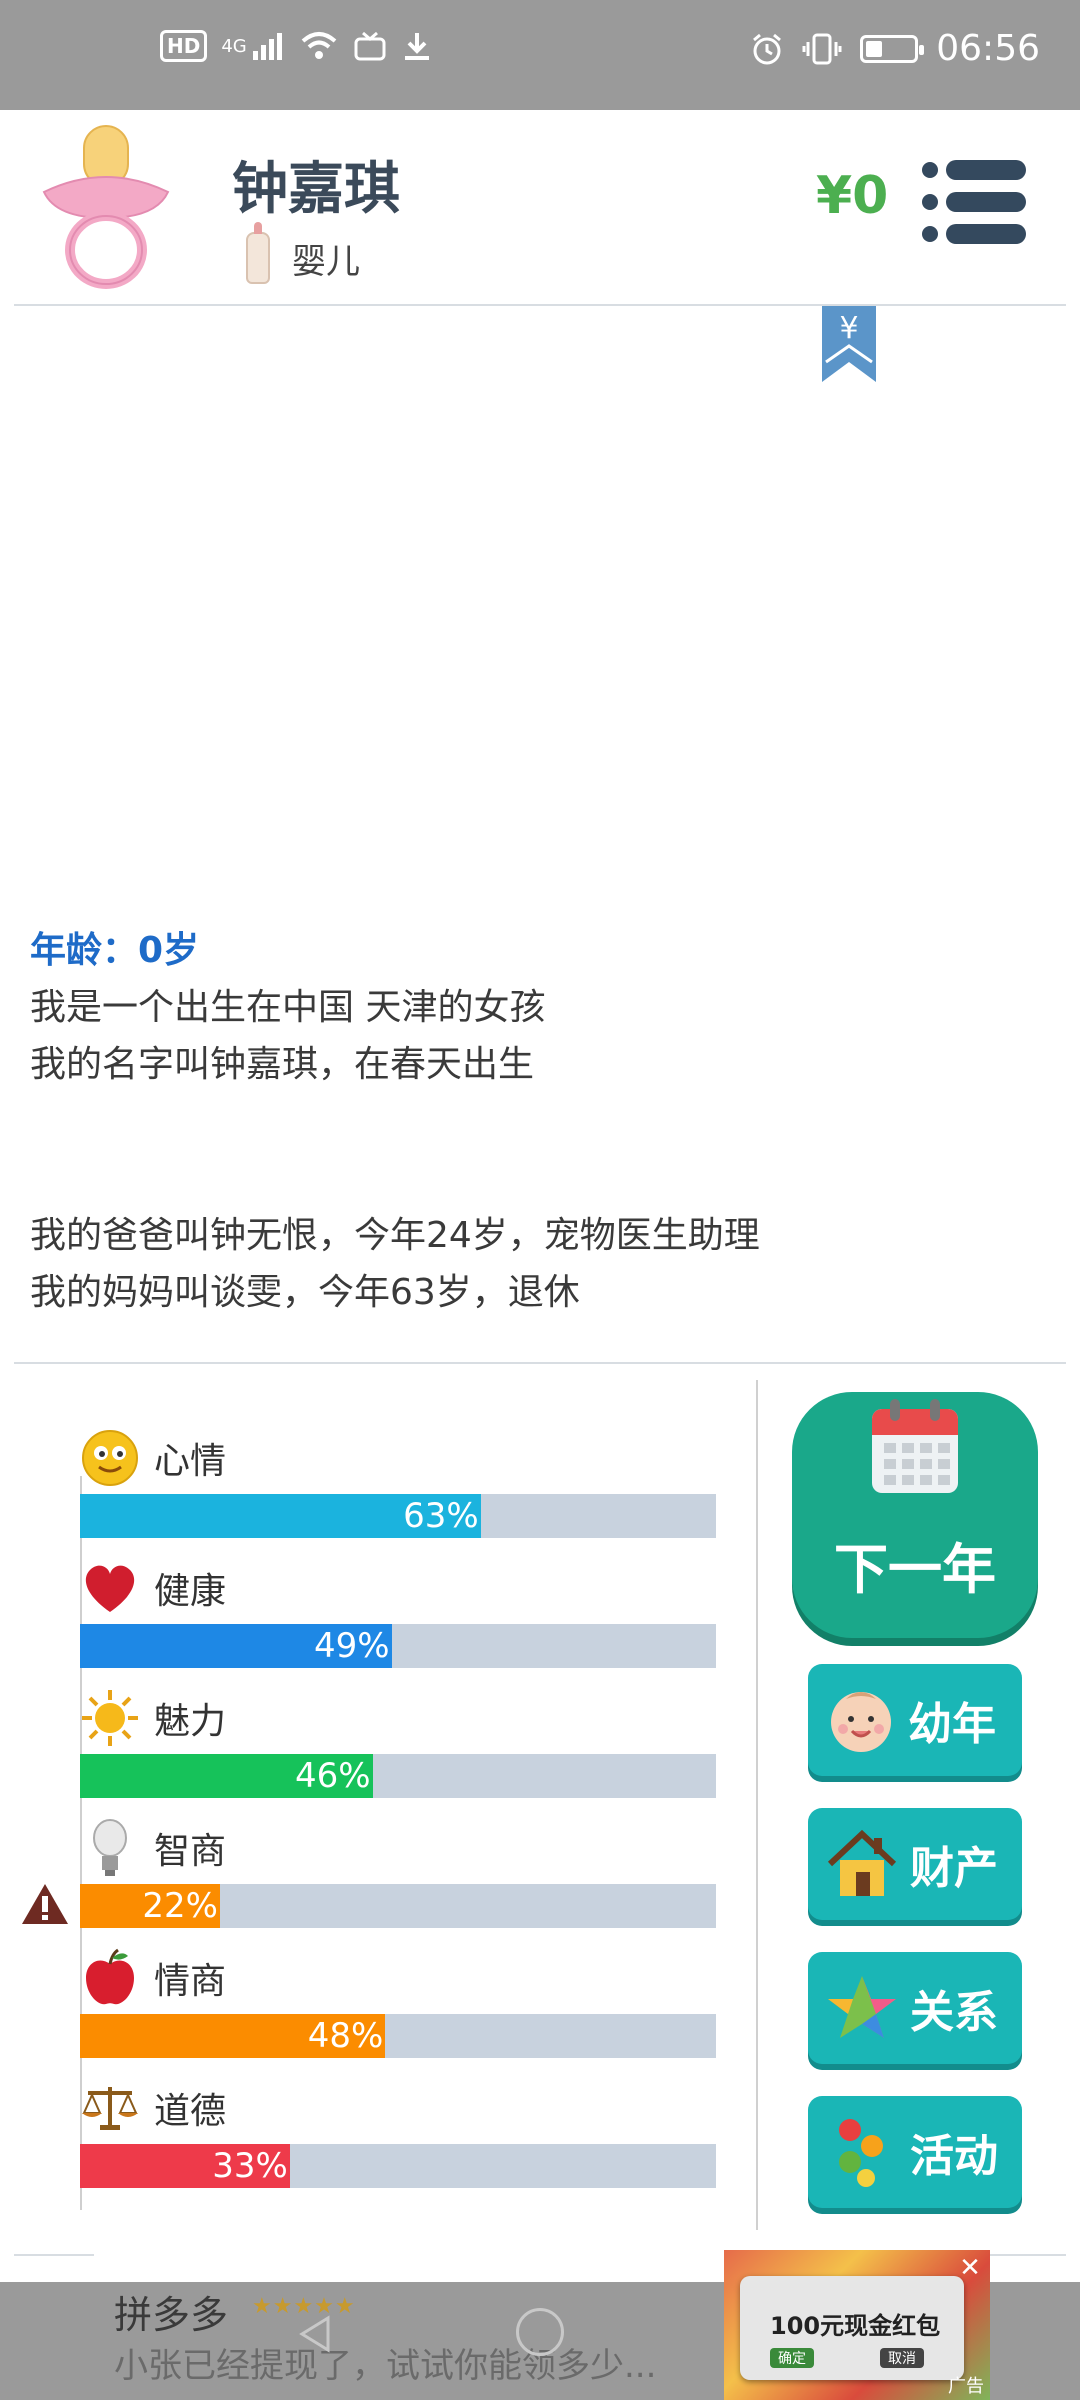 This screenshot has width=1080, height=2400. I want to click on character-name: 钟嘉琪, so click(316, 189).